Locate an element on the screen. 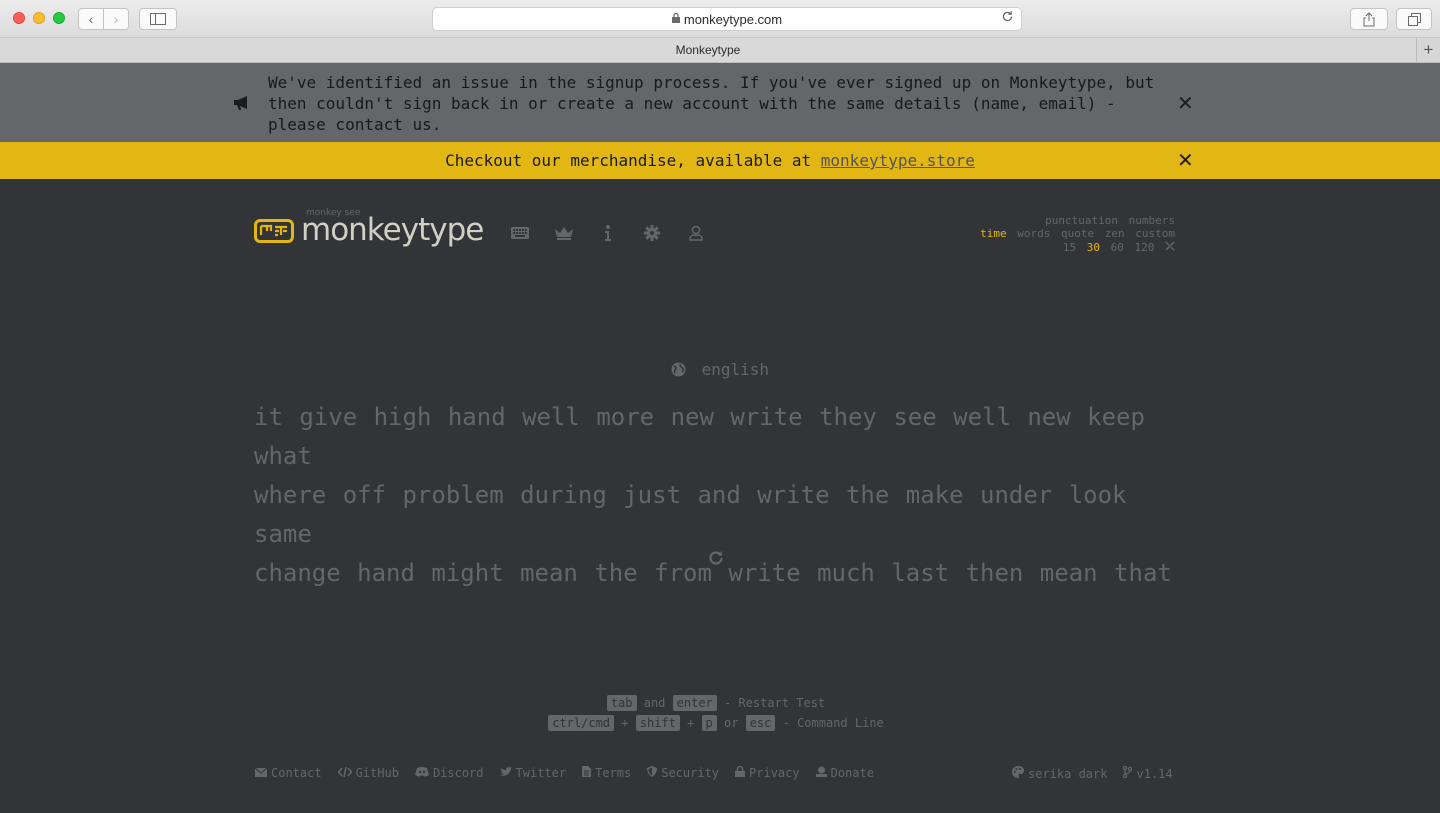  reload-icon is located at coordinates (1007, 18).